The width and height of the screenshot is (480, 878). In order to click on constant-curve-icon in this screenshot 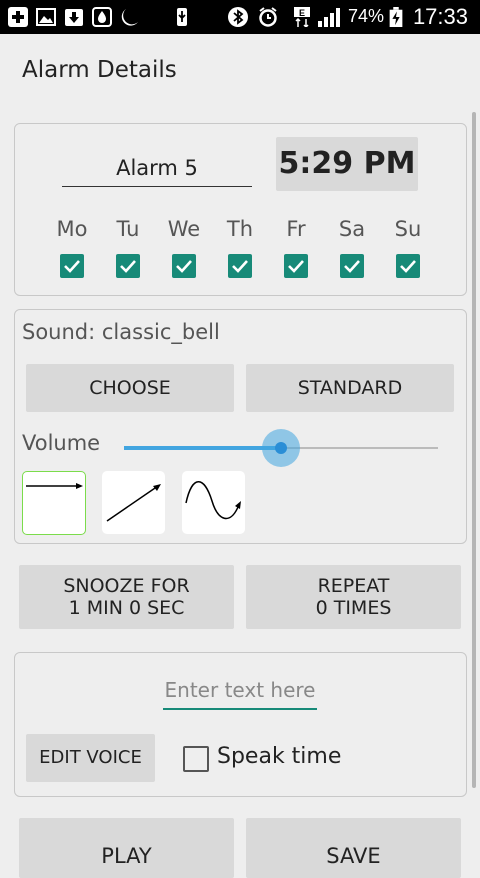, I will do `click(54, 486)`.